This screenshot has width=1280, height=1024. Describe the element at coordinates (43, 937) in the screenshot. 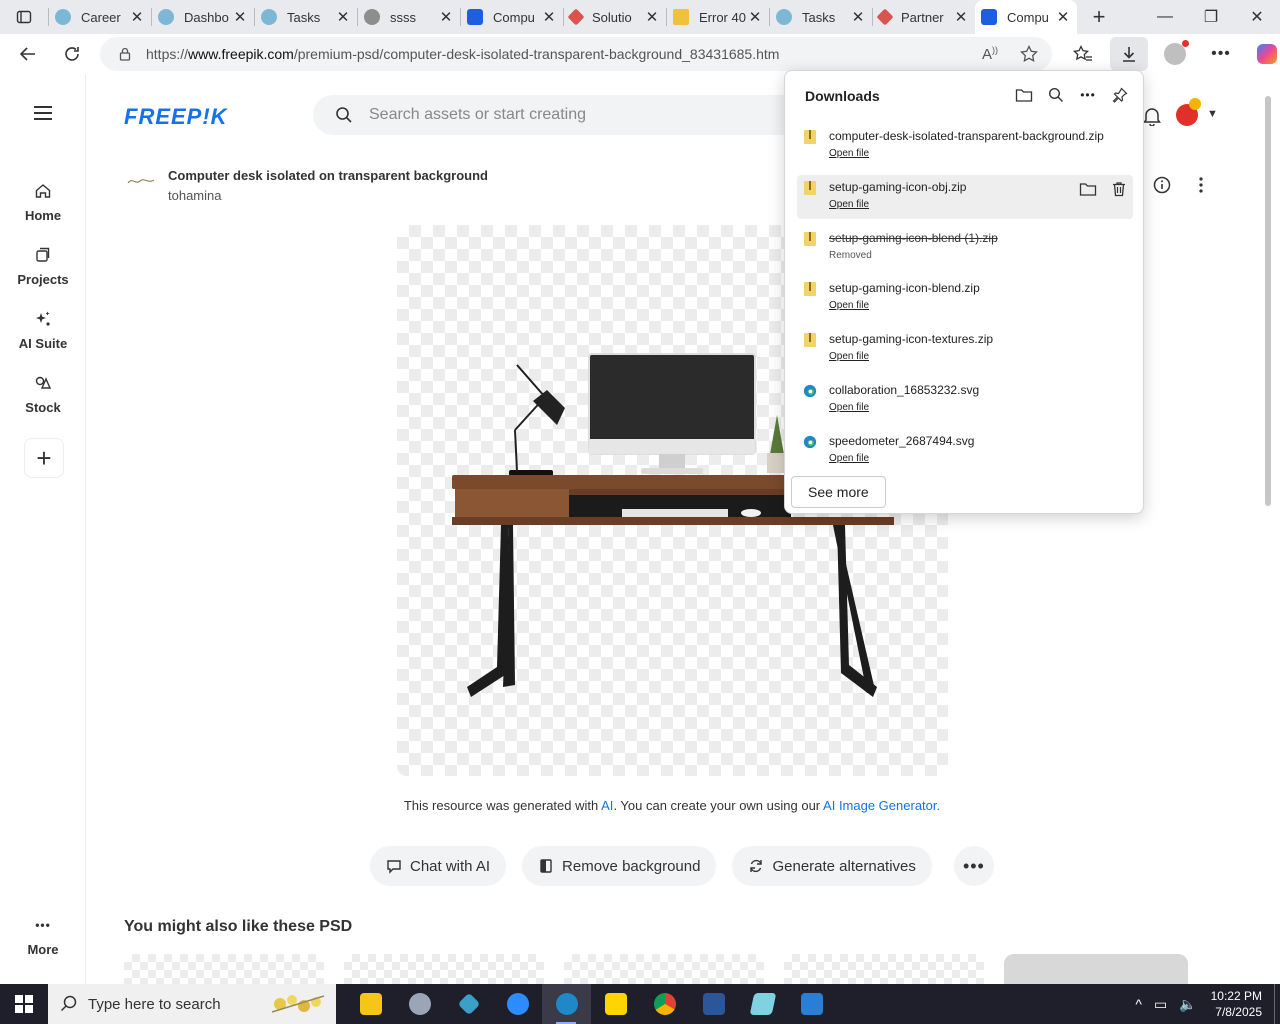

I see `rail-item-more: ••• More` at that location.